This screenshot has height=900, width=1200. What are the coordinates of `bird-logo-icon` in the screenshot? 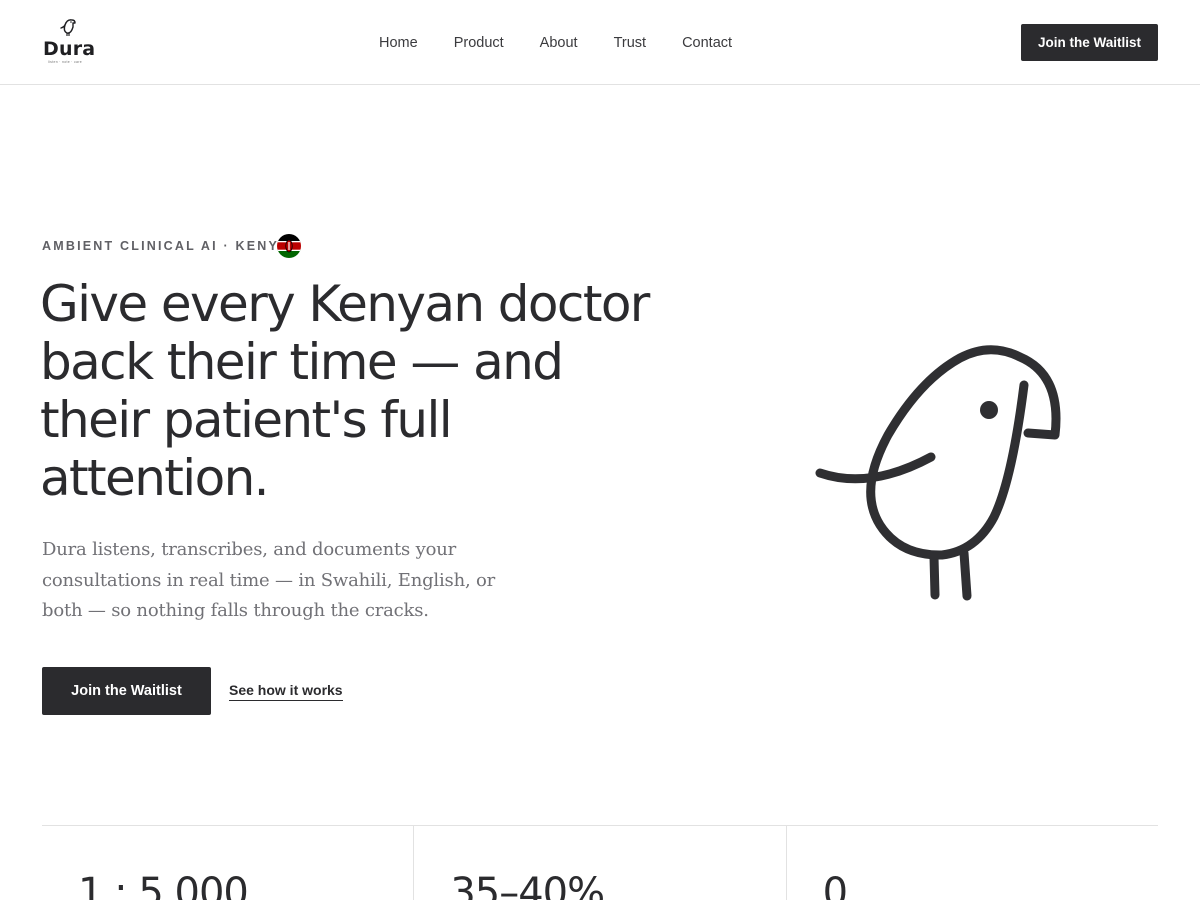 It's located at (68, 27).